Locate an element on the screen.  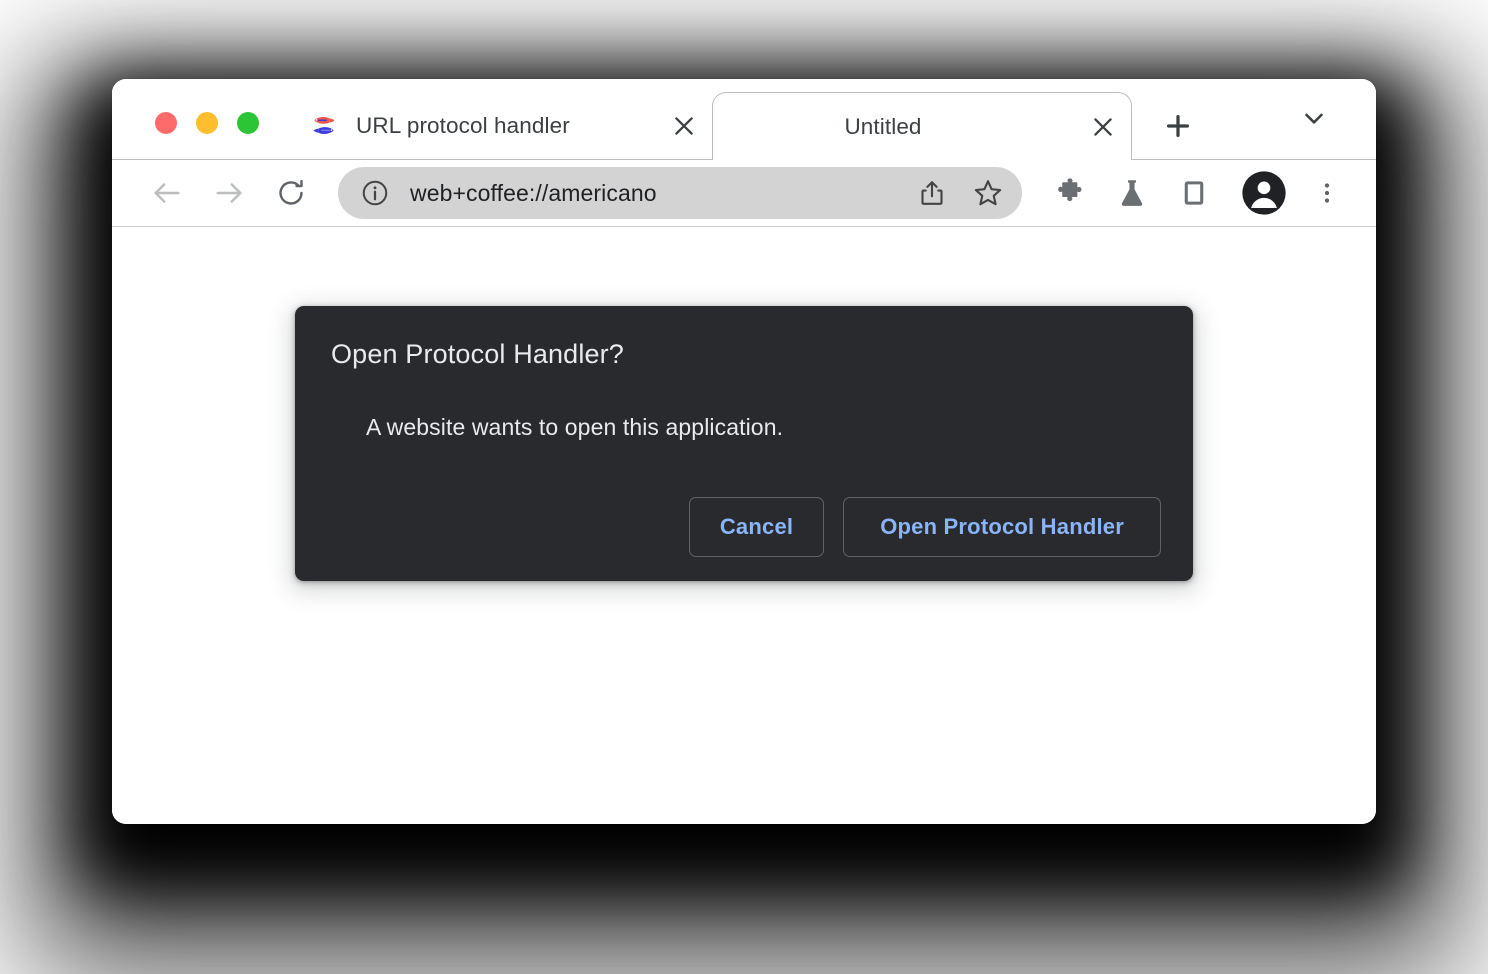
tab-strip: URL protocol handler Untitled is located at coordinates (744, 119).